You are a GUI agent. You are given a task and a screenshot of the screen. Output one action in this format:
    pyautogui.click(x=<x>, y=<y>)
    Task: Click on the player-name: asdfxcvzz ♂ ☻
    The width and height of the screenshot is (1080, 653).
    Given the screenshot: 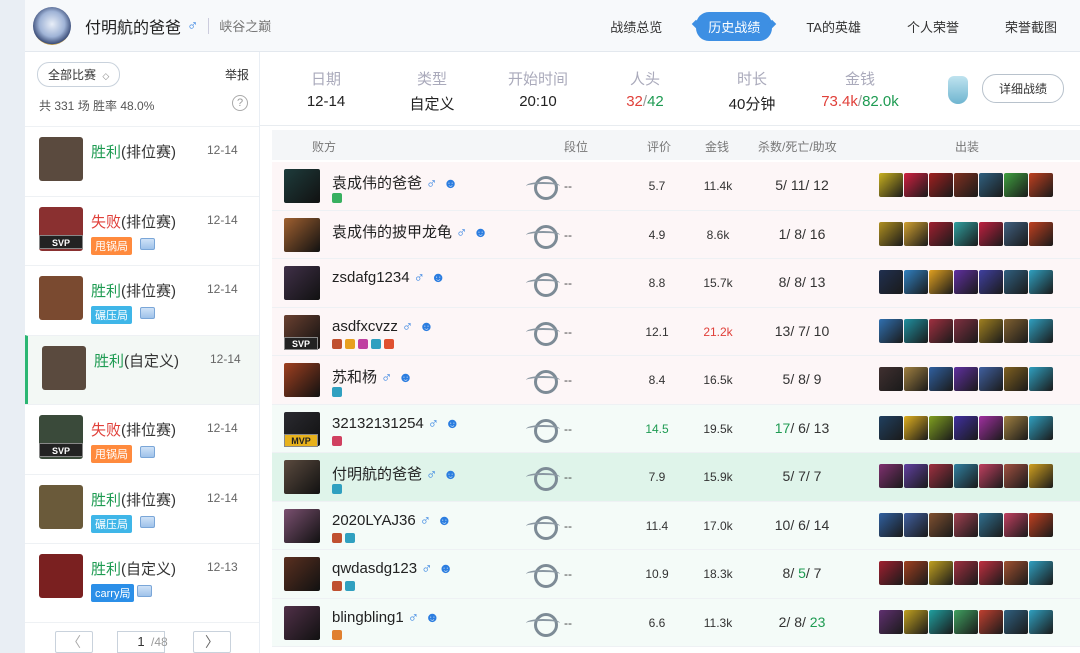 What is the action you would take?
    pyautogui.click(x=383, y=326)
    